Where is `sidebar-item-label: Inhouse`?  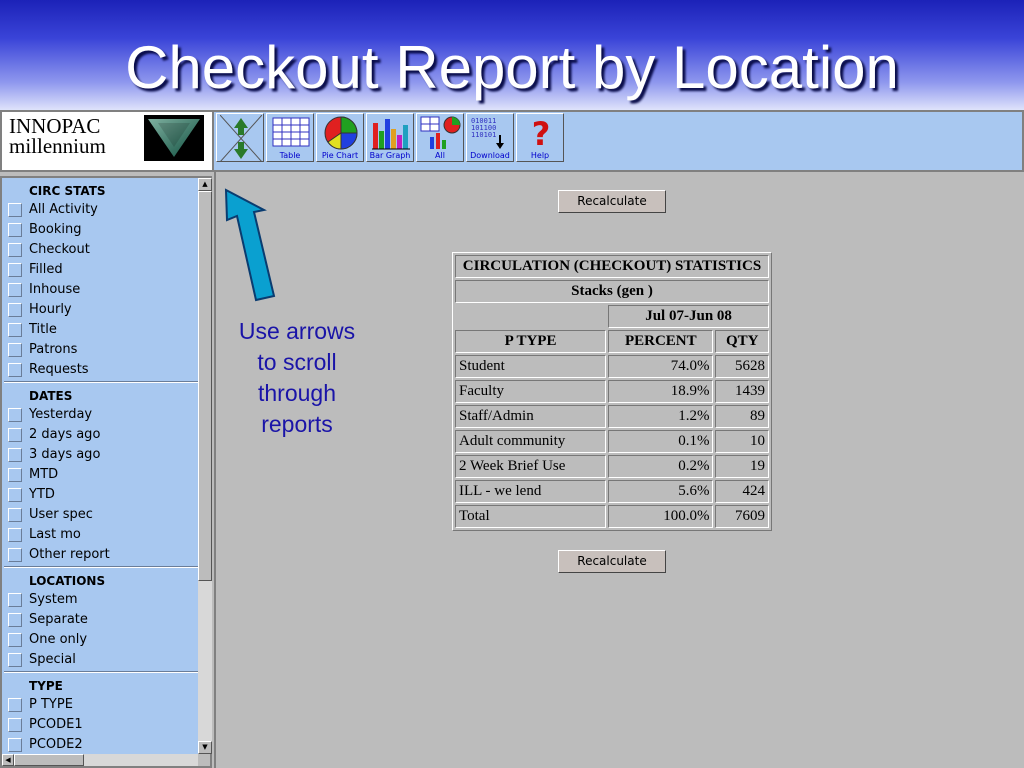
sidebar-item-label: Inhouse is located at coordinates (55, 289).